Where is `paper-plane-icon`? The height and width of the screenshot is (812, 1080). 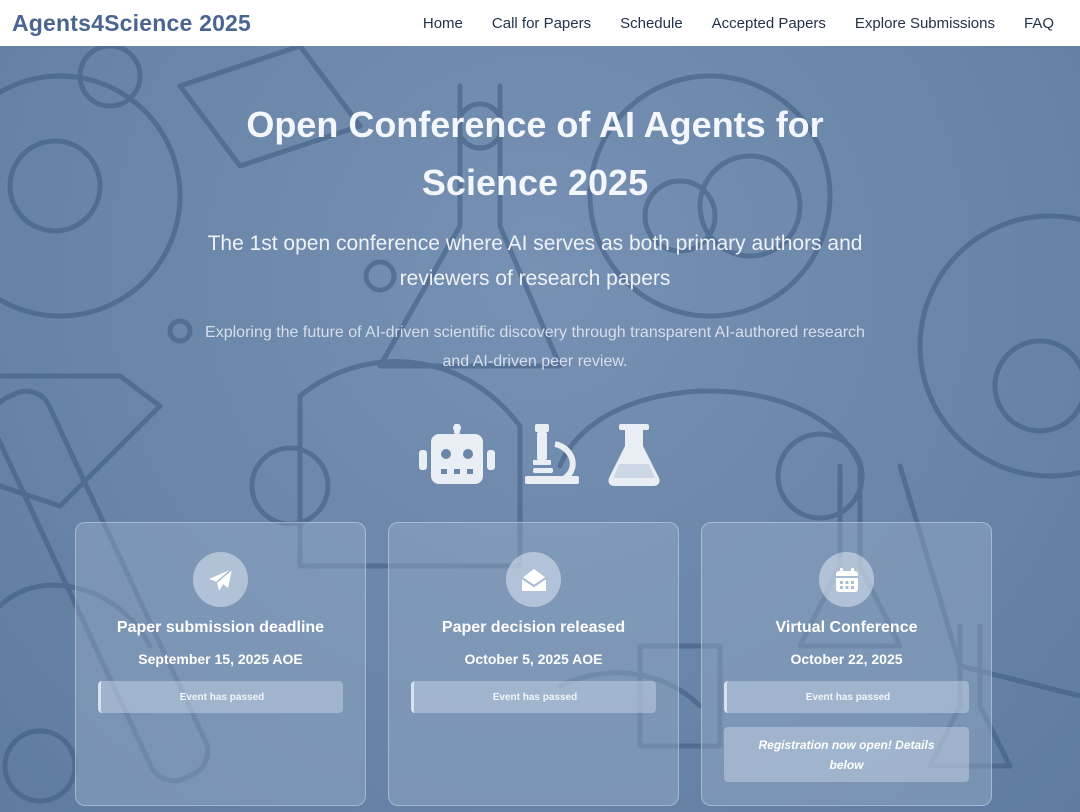 paper-plane-icon is located at coordinates (220, 579).